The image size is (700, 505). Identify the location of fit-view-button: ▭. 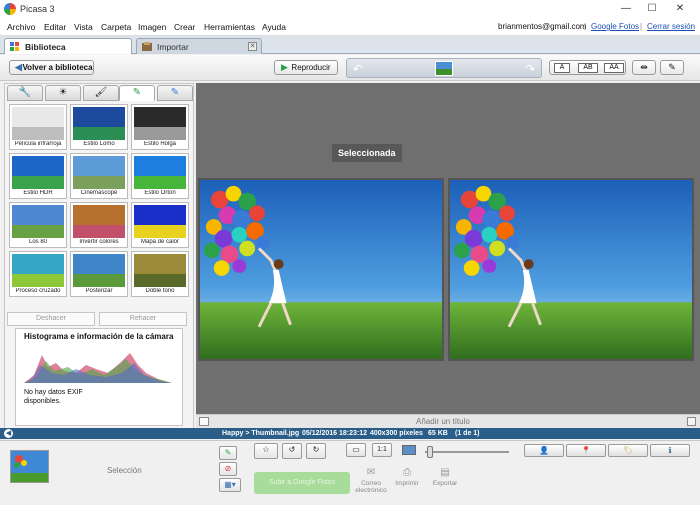
(356, 450).